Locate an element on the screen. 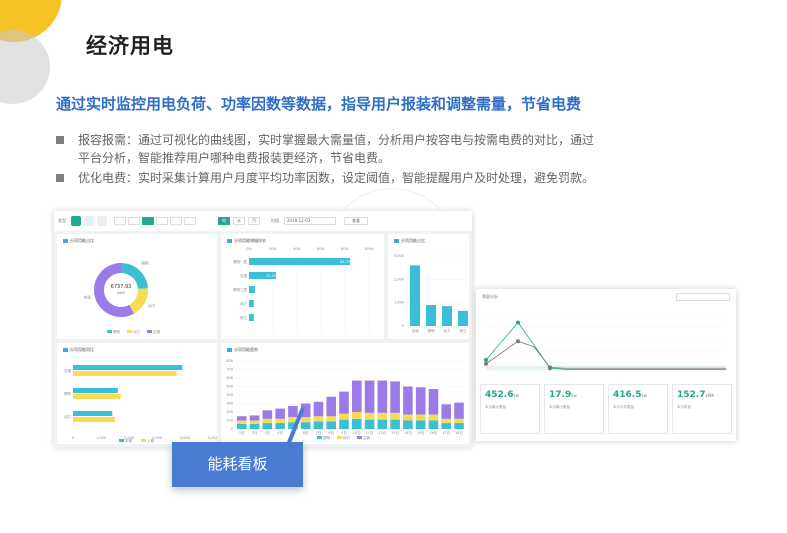 The height and width of the screenshot is (533, 787). row-label: 动力 is located at coordinates (243, 303).